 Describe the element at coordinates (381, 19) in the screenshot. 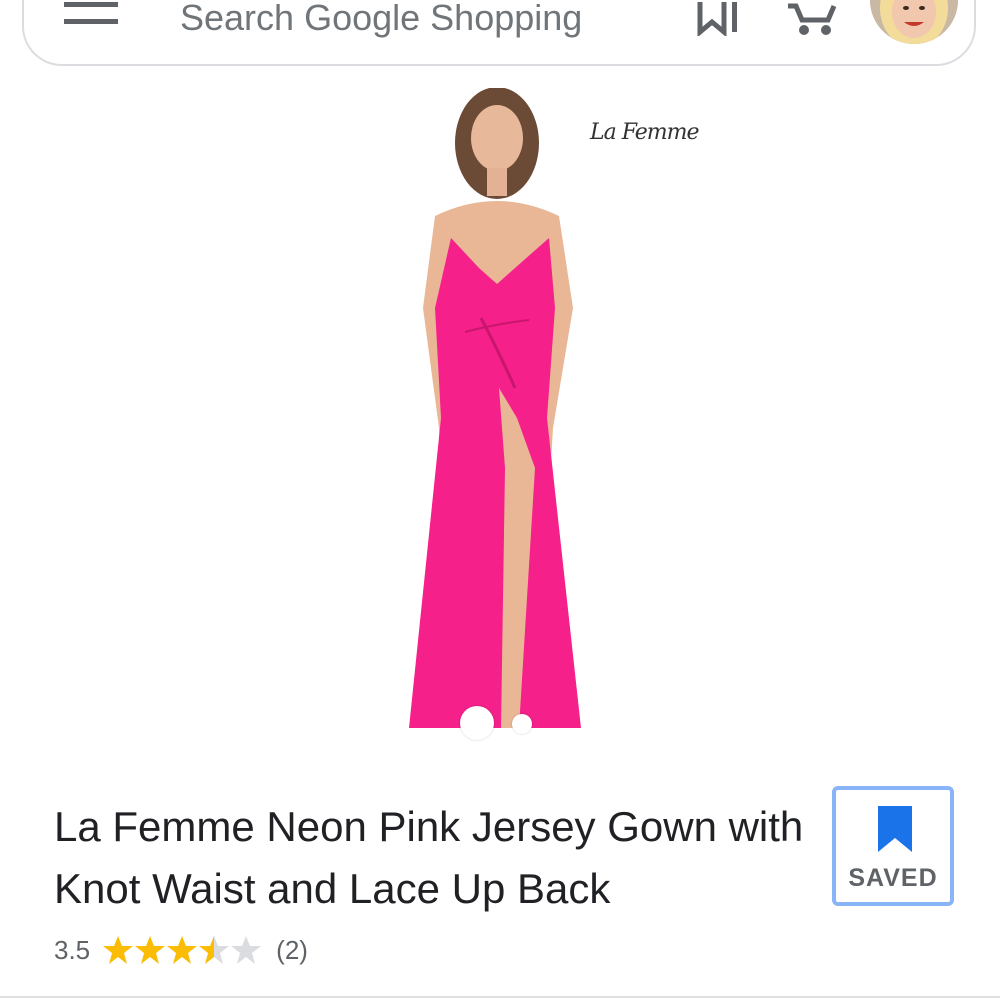

I see `search-input: Search Google Shopping` at that location.